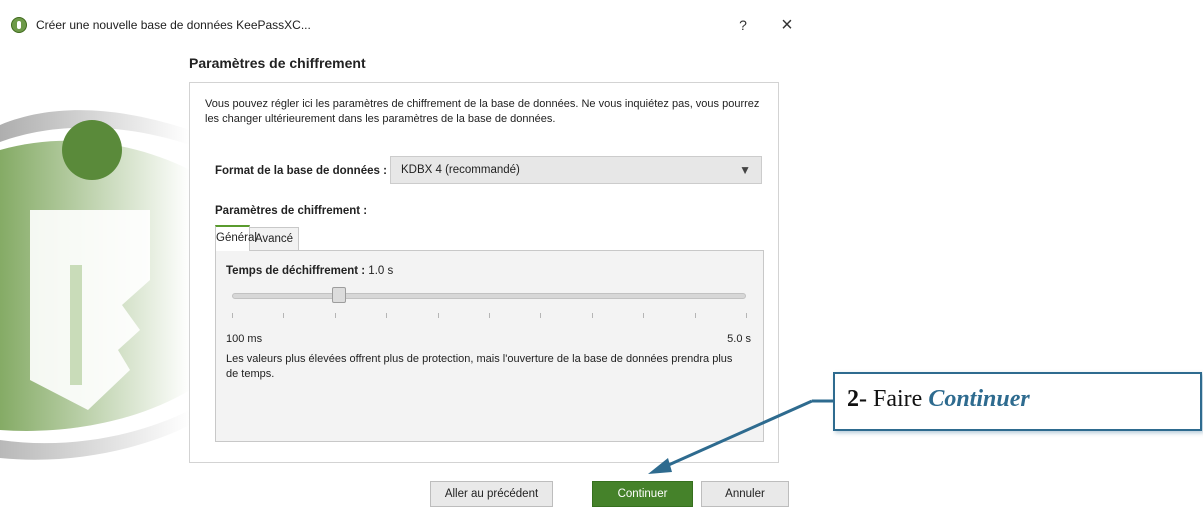 This screenshot has width=1203, height=507. What do you see at coordinates (291, 211) in the screenshot?
I see `encryption-settings-label: Paramètres de chiffrement :` at bounding box center [291, 211].